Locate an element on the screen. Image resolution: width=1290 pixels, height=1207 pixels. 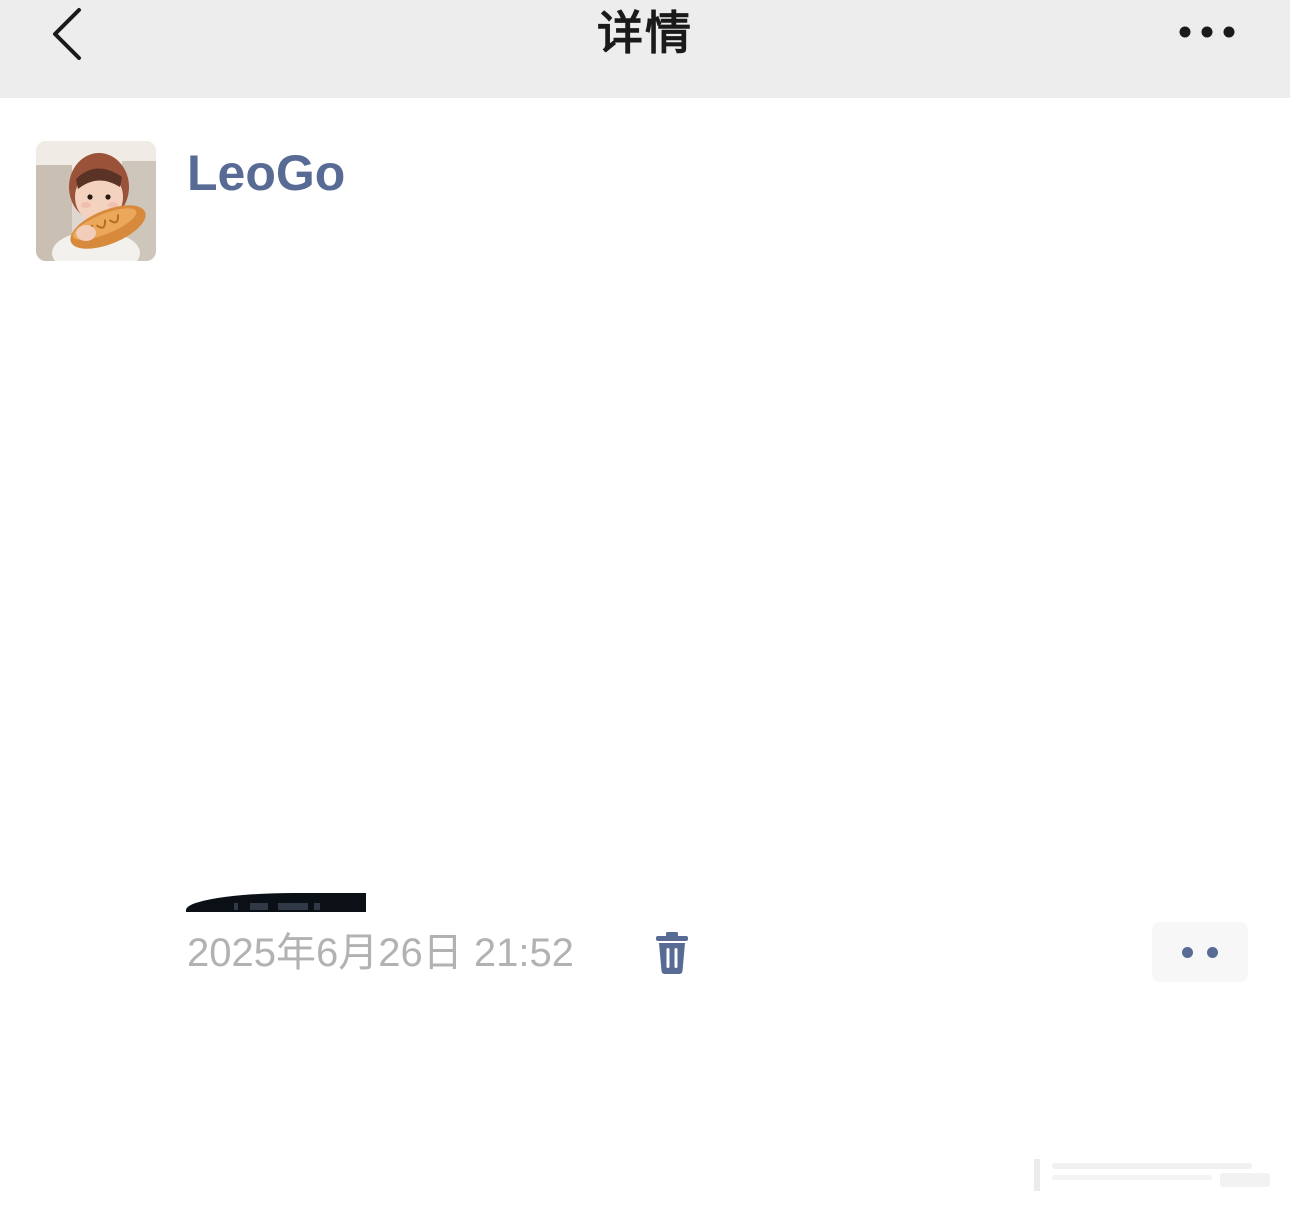
author-nickname: LeoGo is located at coordinates (266, 173).